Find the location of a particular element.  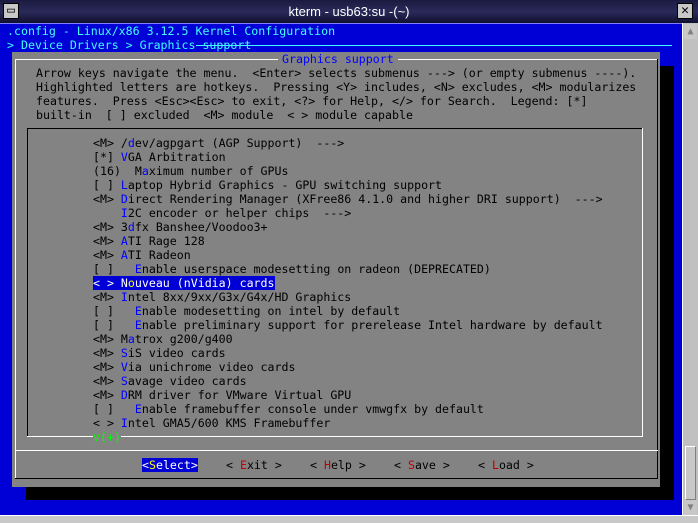

menu-item-post: ximum number of GPUs is located at coordinates (218, 171).